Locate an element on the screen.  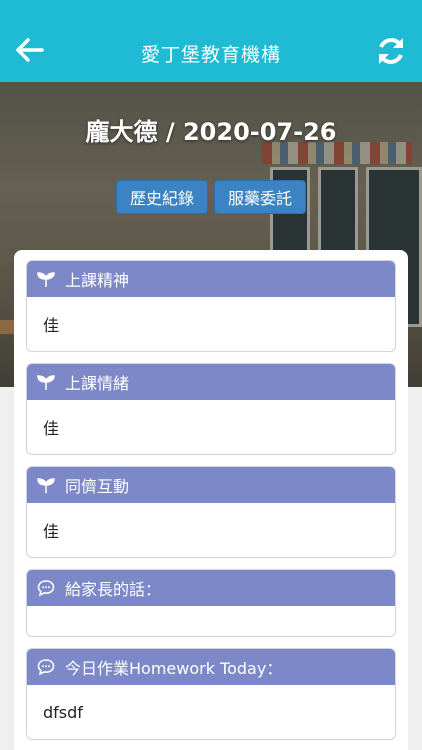
refresh-icon is located at coordinates (391, 51).